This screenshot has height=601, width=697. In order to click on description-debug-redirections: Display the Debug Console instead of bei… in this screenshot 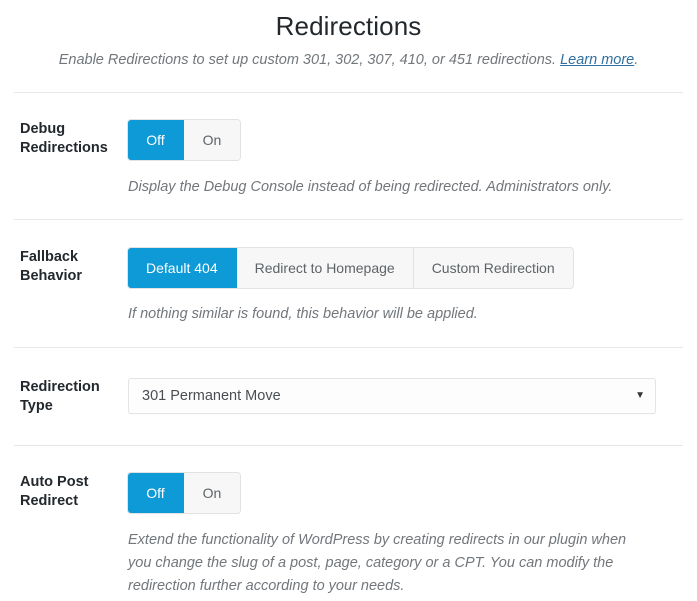, I will do `click(370, 187)`.